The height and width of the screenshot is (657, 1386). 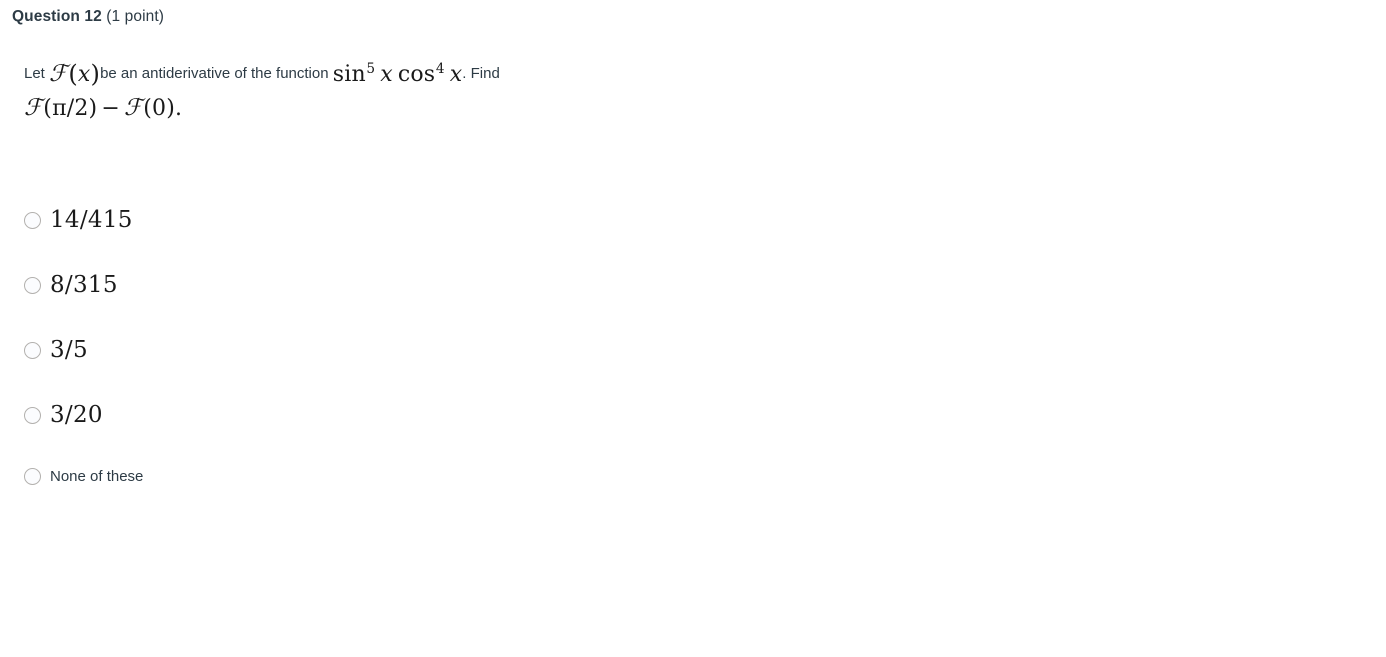 What do you see at coordinates (440, 68) in the screenshot?
I see `math-cos-exponent: 4` at bounding box center [440, 68].